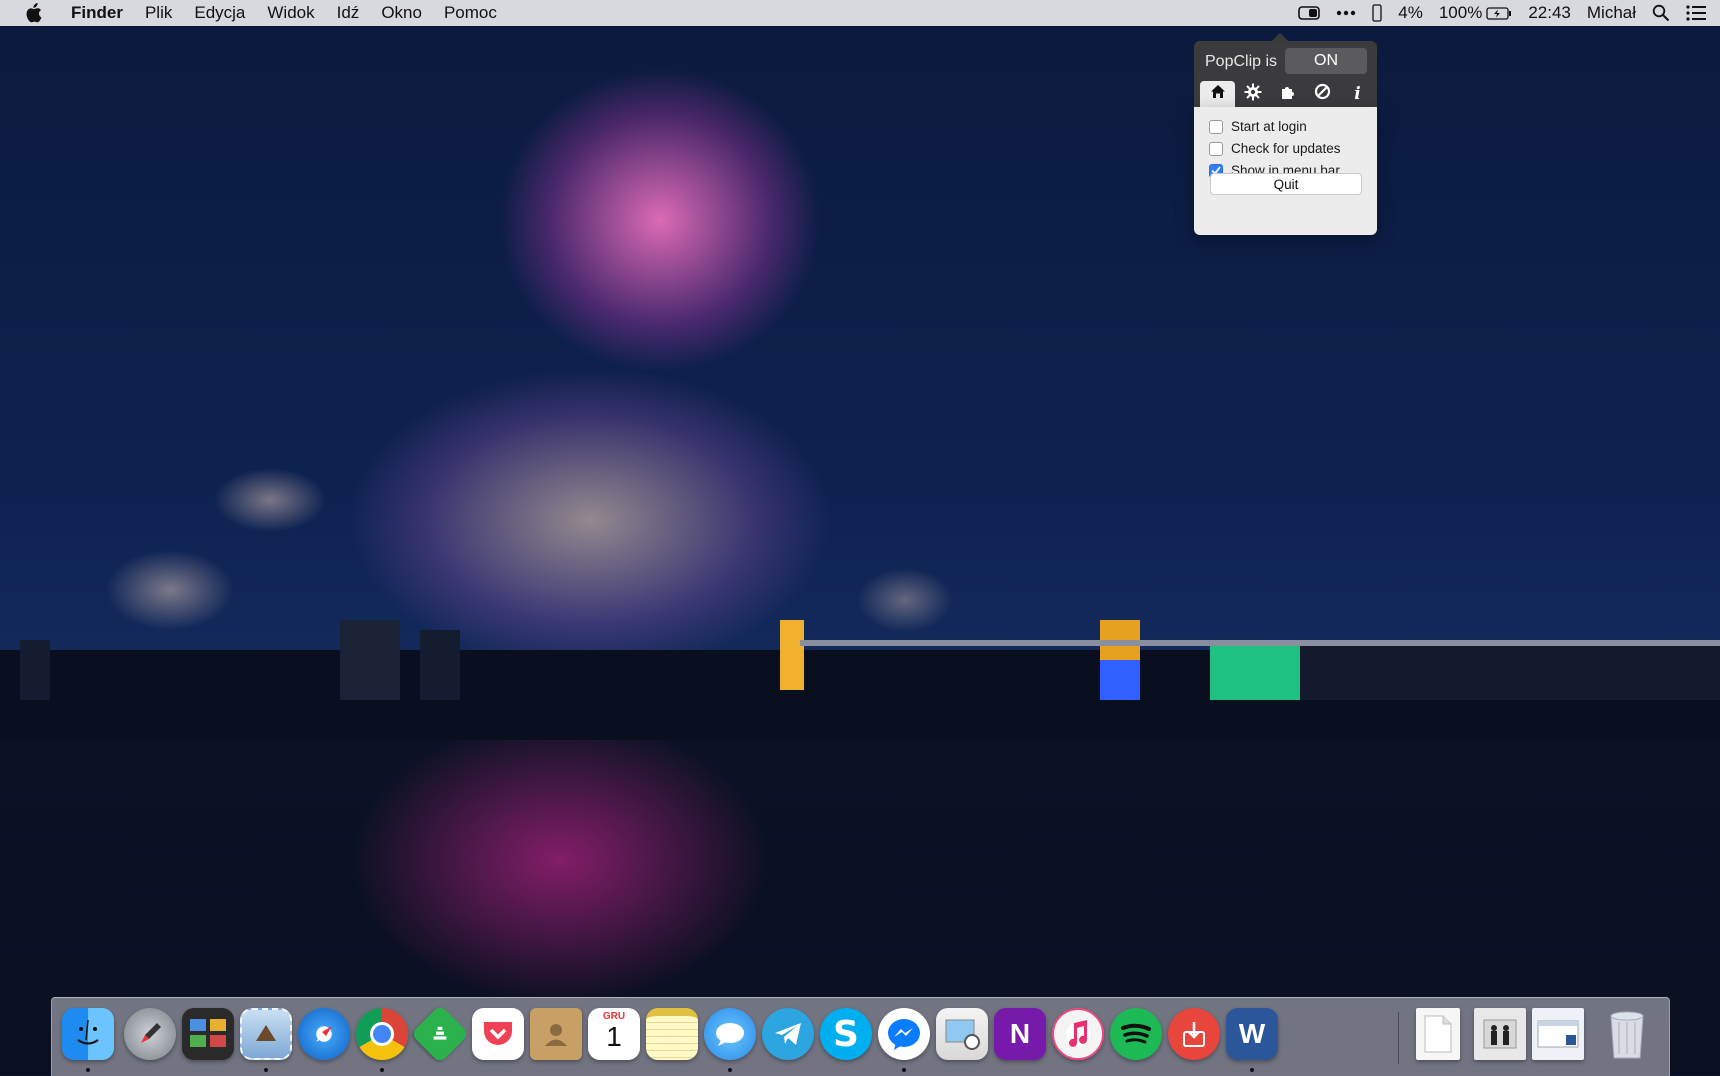 This screenshot has width=1720, height=1076. I want to click on tab-settings, so click(1252, 94).